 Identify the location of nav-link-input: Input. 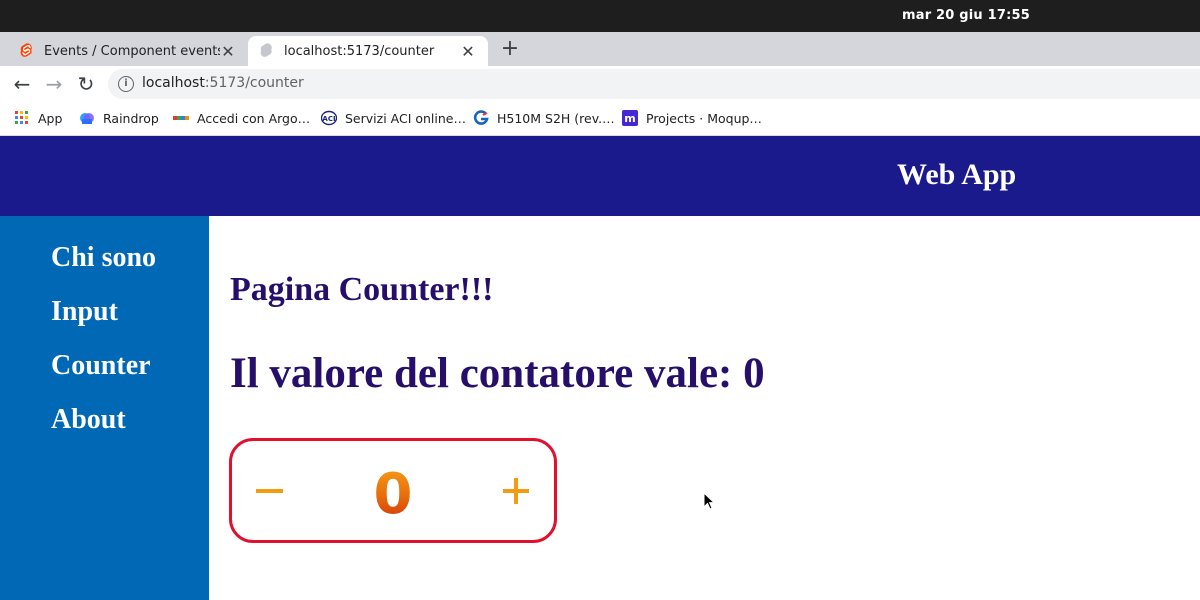
(84, 312).